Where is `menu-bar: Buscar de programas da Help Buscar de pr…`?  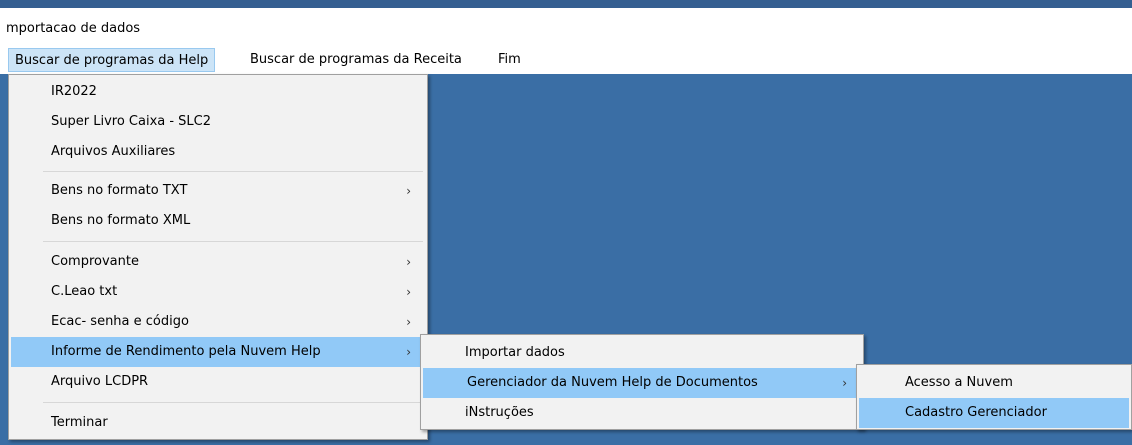
menu-bar: Buscar de programas da Help Buscar de pr… is located at coordinates (566, 59).